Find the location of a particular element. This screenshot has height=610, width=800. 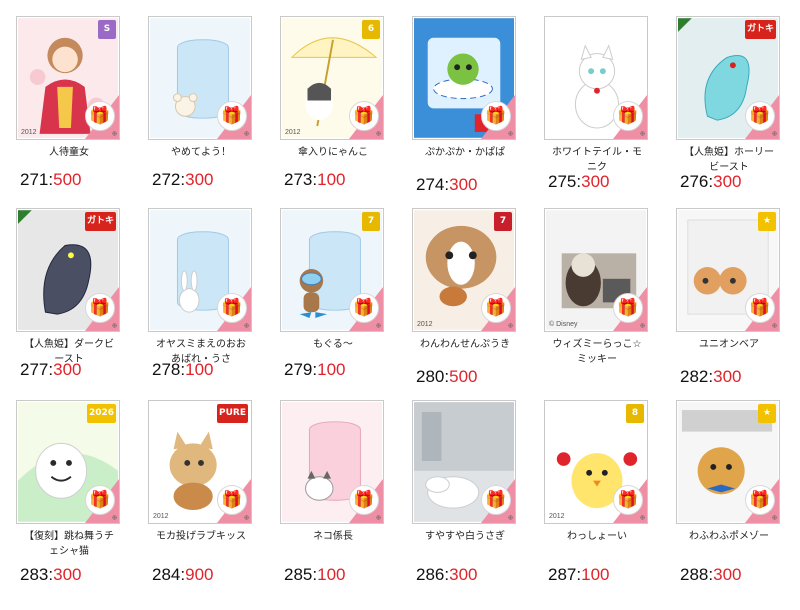

item-number: 287 is located at coordinates (562, 574).